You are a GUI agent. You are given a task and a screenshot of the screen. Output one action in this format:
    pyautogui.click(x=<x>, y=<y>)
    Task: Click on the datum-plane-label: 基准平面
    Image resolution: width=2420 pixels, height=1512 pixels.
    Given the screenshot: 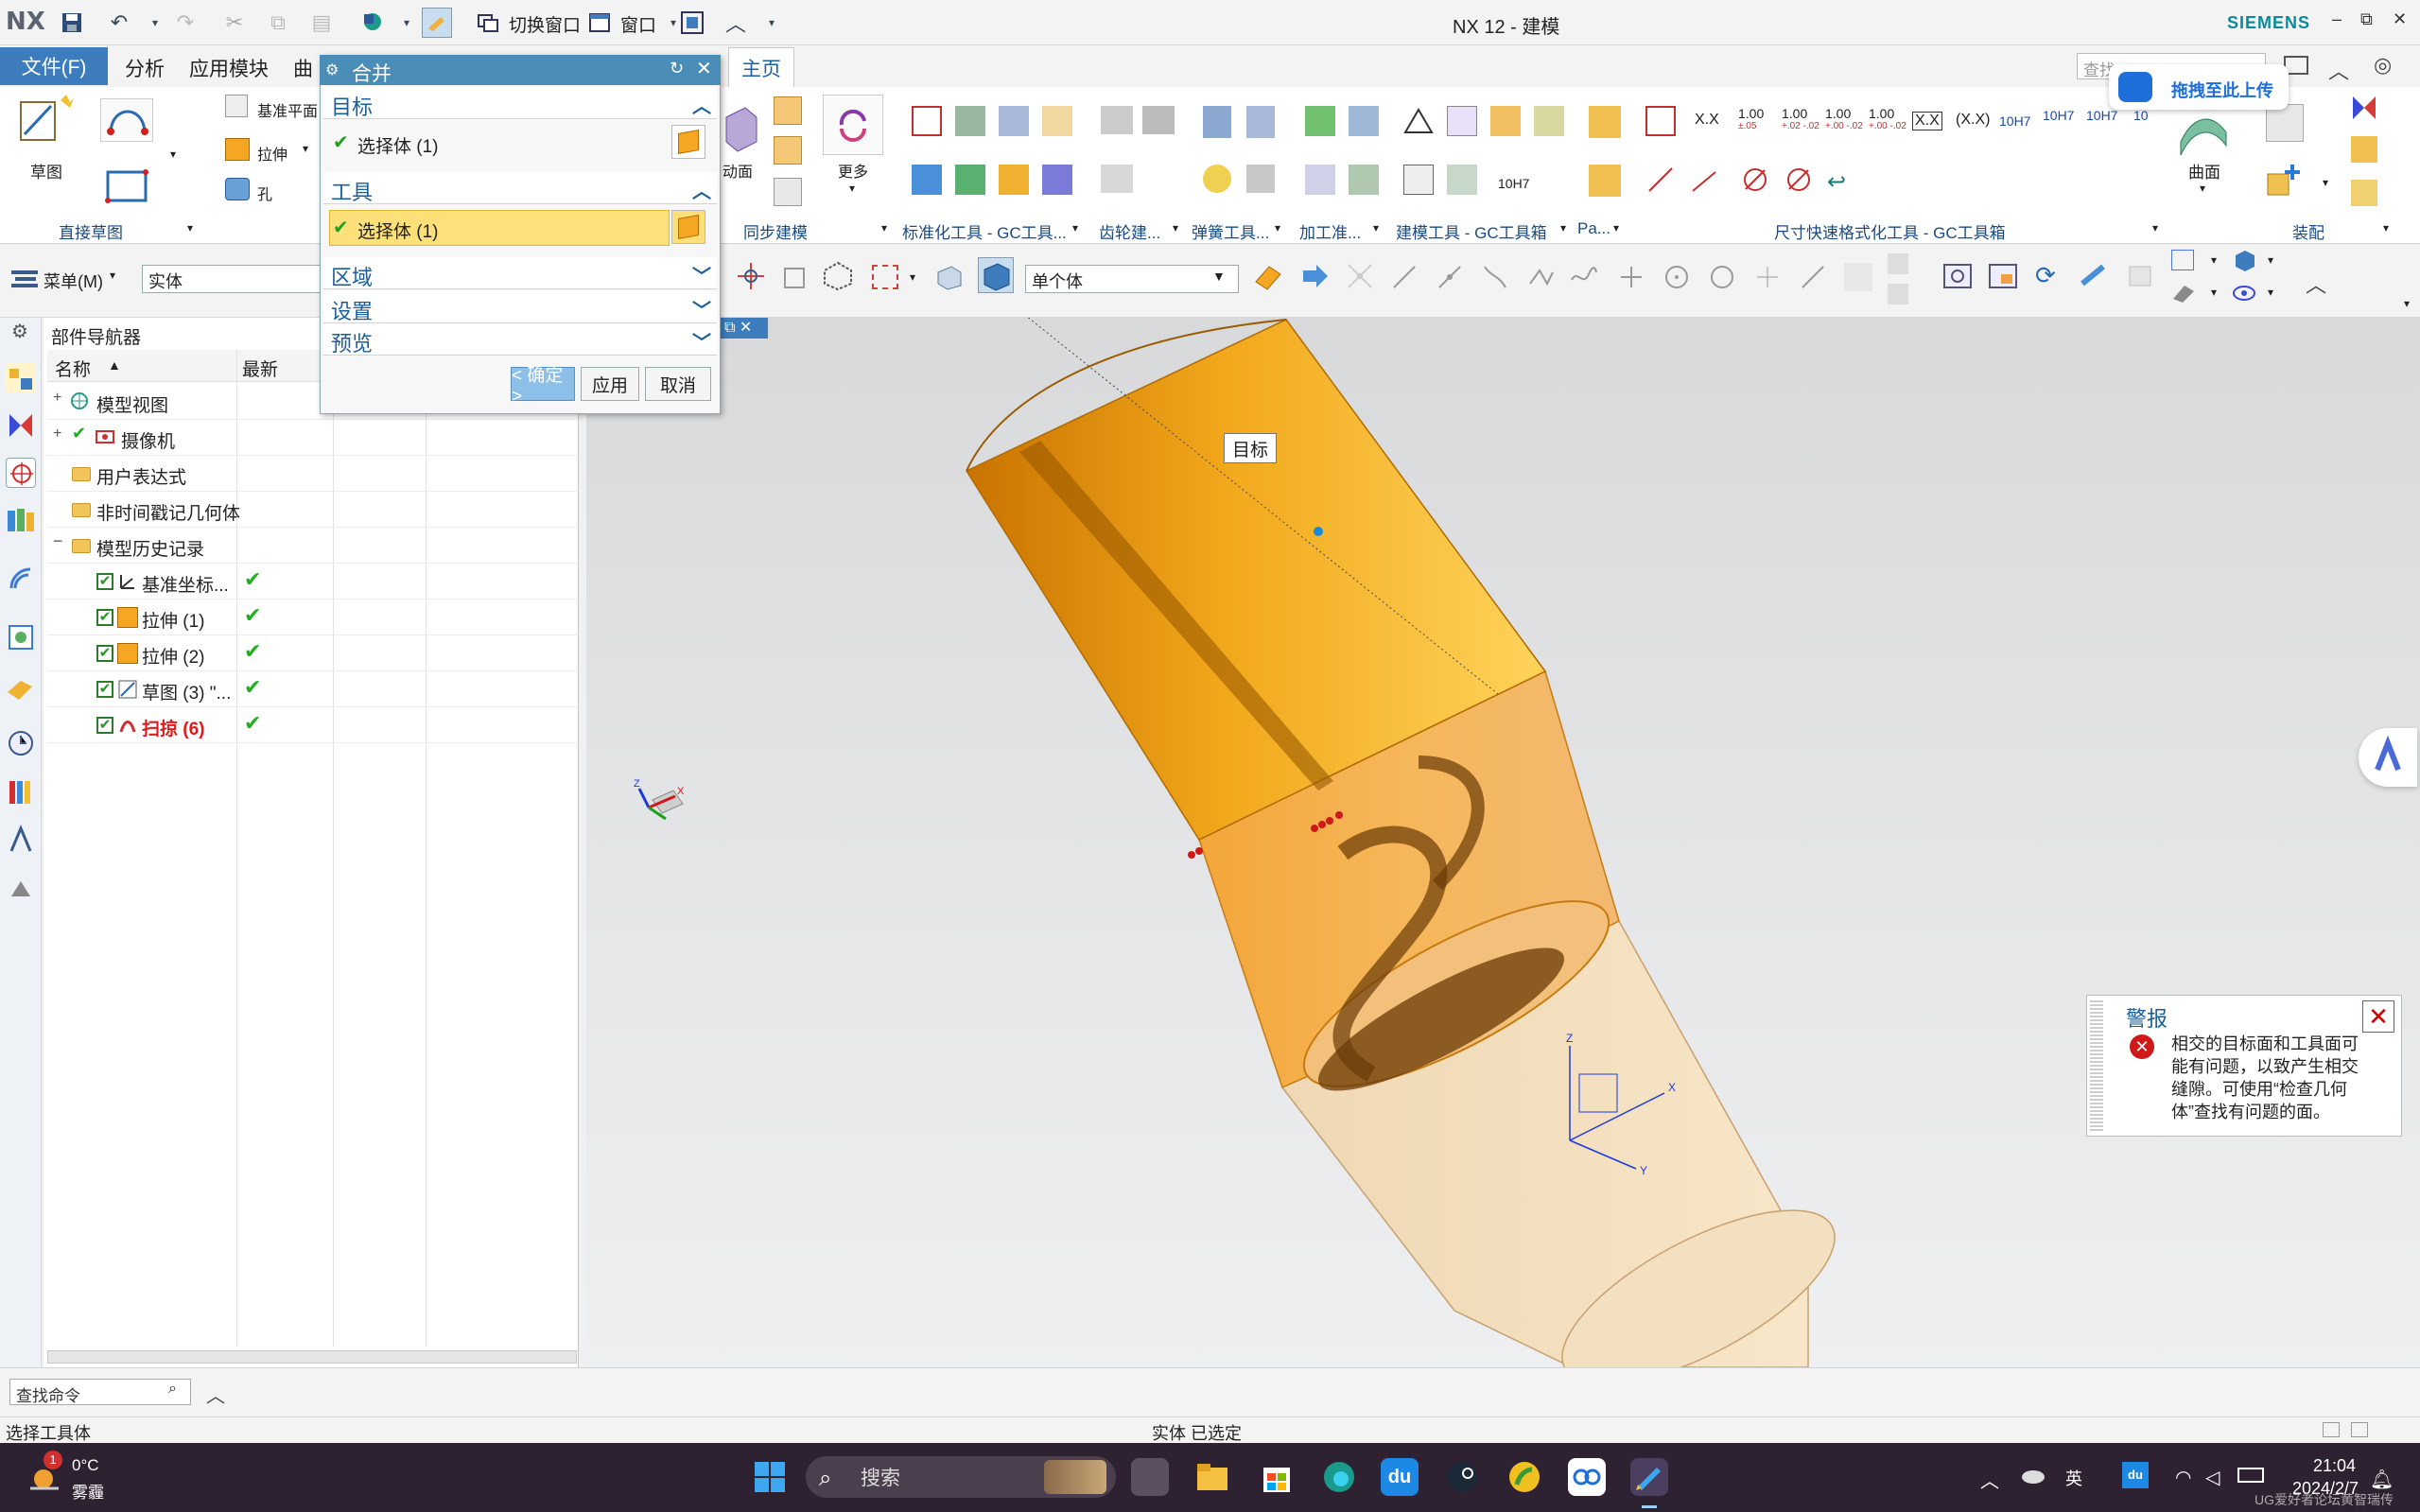 What is the action you would take?
    pyautogui.click(x=288, y=109)
    